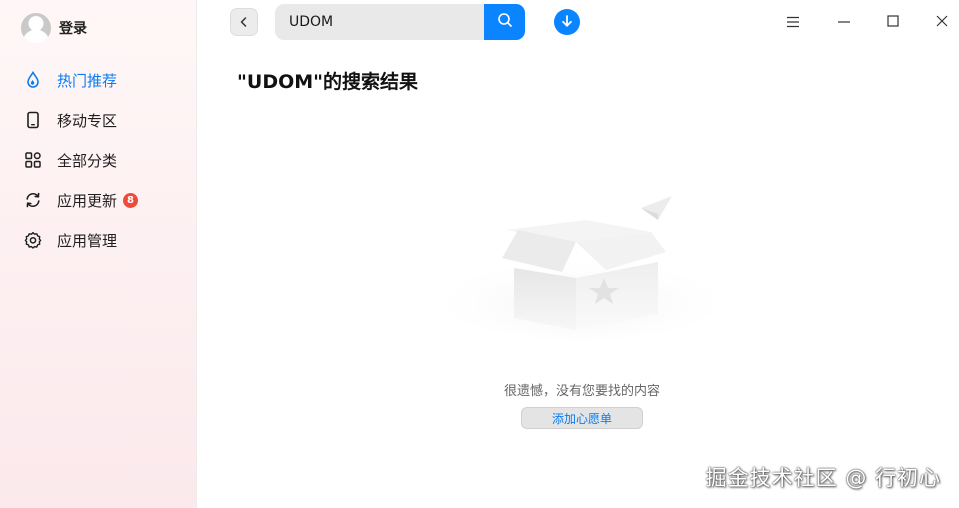 The height and width of the screenshot is (508, 959). What do you see at coordinates (87, 240) in the screenshot?
I see `sidebar-item-label: 应用管理` at bounding box center [87, 240].